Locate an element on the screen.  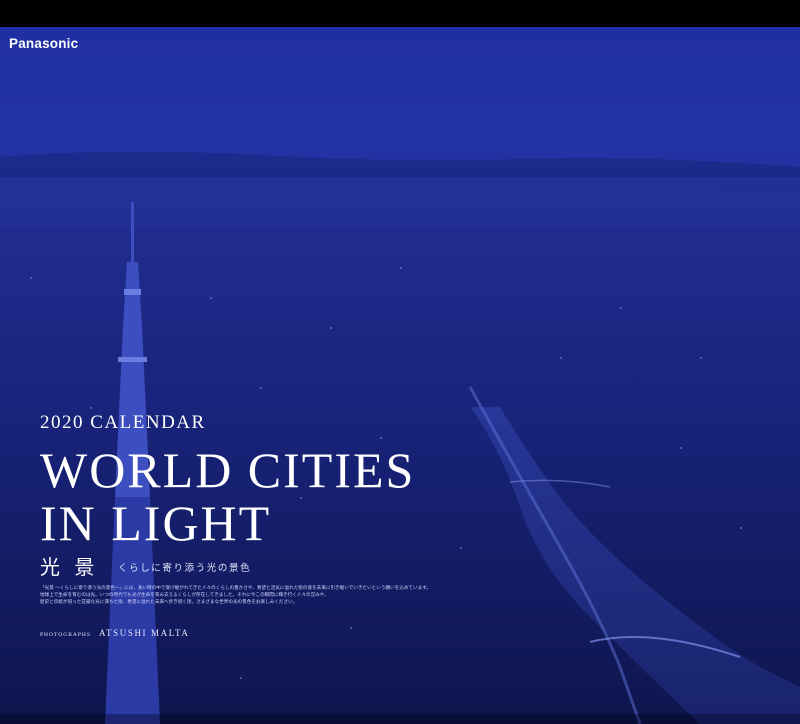
footer-fine-print-band is located at coordinates (400, 719).